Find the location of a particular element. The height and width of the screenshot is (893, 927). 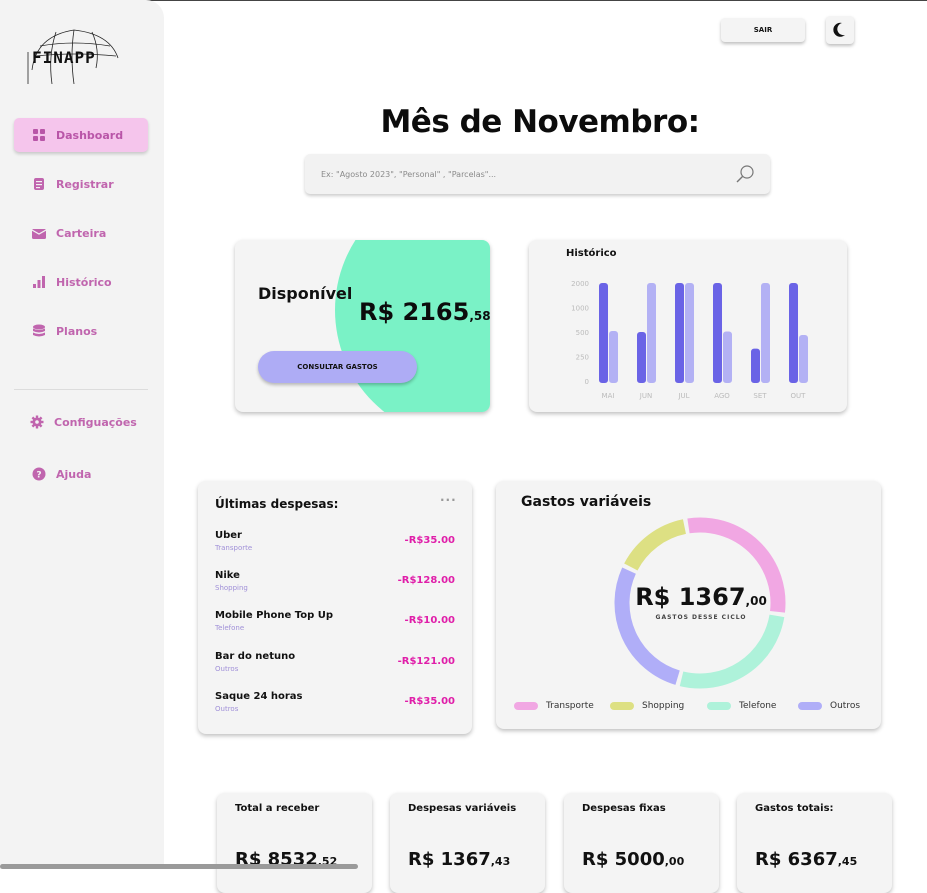

document-icon is located at coordinates (39, 184).